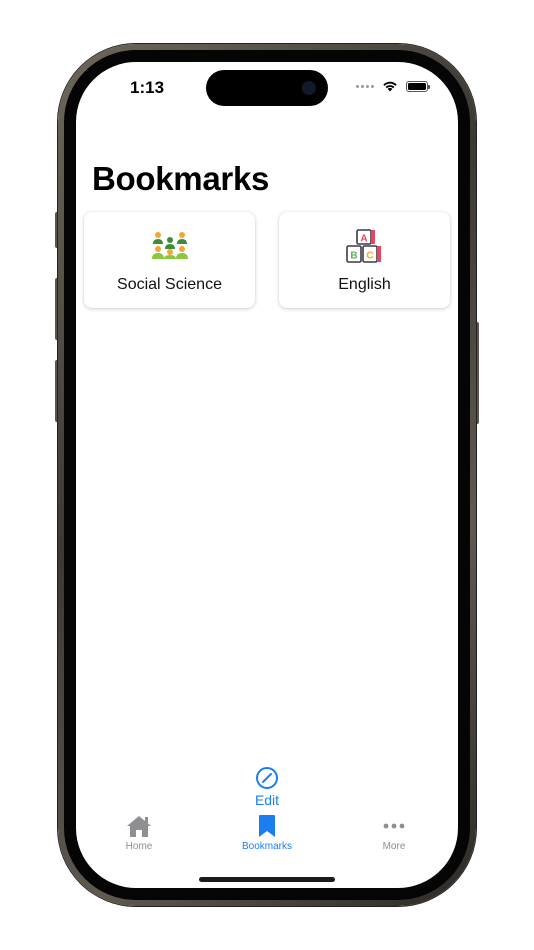 The height and width of the screenshot is (950, 534). I want to click on ellipsis-icon, so click(394, 826).